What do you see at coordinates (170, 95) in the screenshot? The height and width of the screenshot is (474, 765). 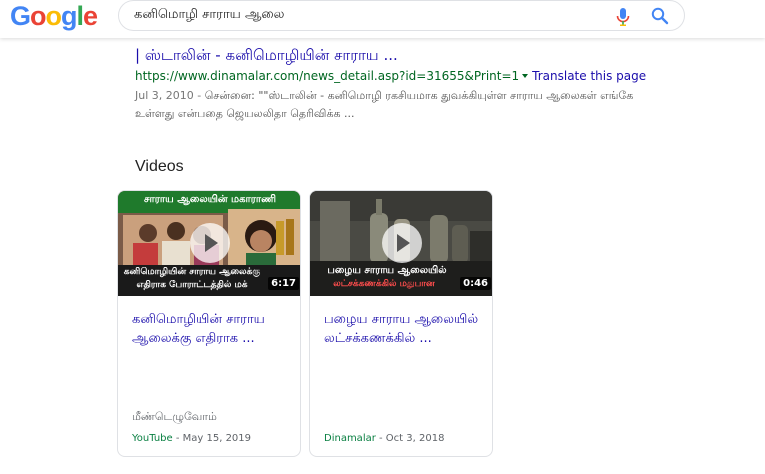 I see `snippet-date: Jul 3, 2010 -` at bounding box center [170, 95].